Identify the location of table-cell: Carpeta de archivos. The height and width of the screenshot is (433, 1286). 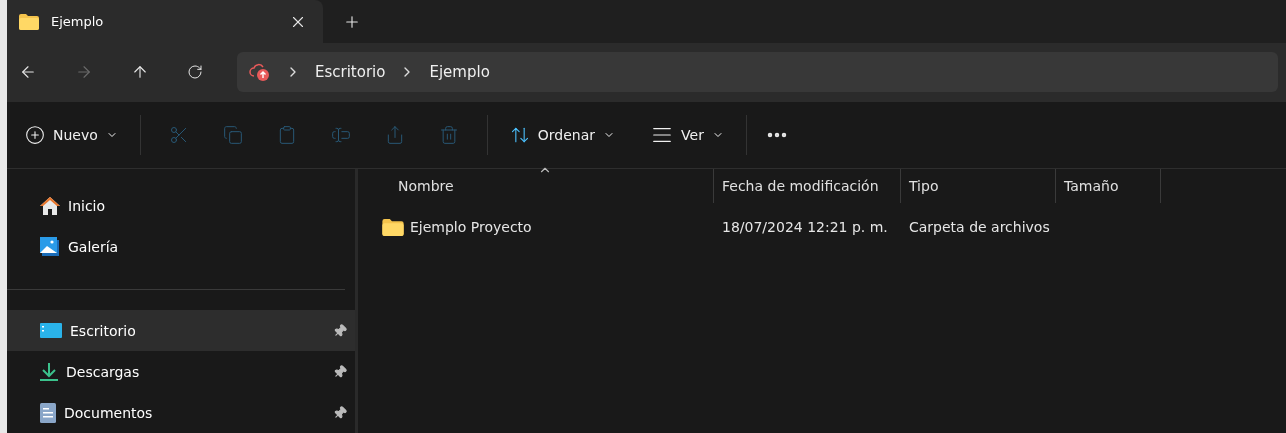
(979, 227).